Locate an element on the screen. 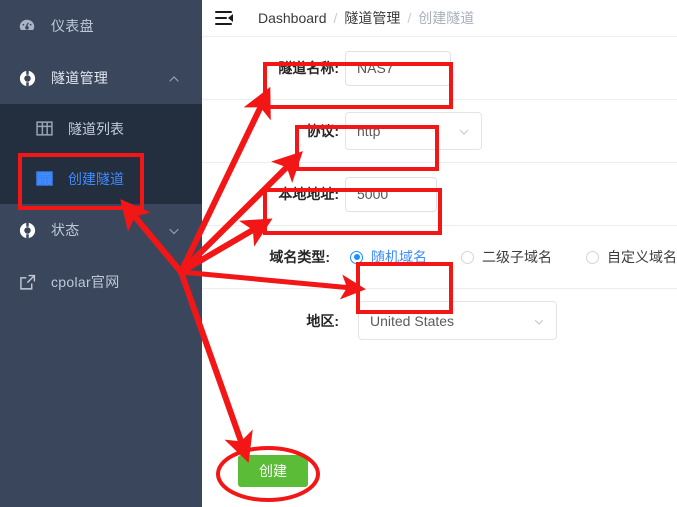 This screenshot has width=677, height=507. protocol-value: http is located at coordinates (369, 131).